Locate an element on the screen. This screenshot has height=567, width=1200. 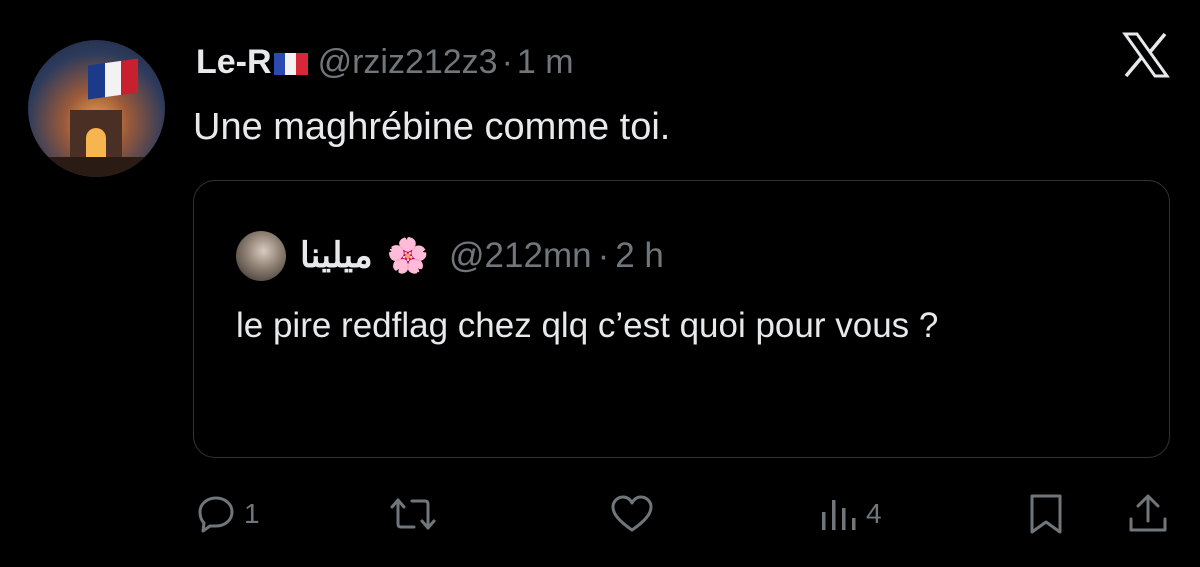
quoted-author-handle: @212mn is located at coordinates (520, 256).